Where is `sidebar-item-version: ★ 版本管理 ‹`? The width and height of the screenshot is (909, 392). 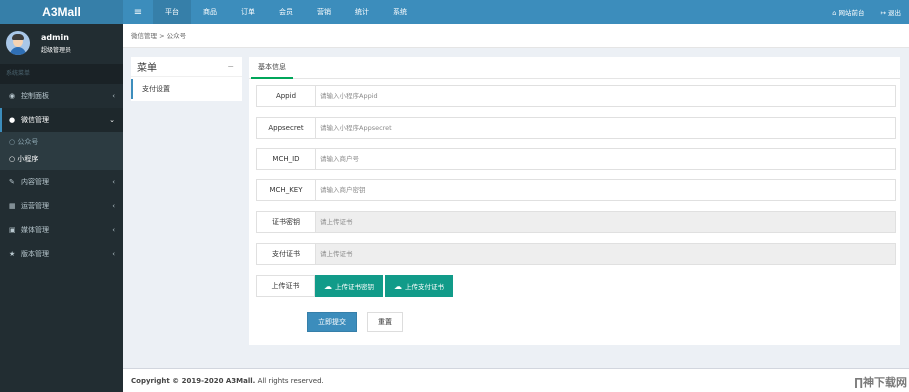 sidebar-item-version: ★ 版本管理 ‹ is located at coordinates (61, 254).